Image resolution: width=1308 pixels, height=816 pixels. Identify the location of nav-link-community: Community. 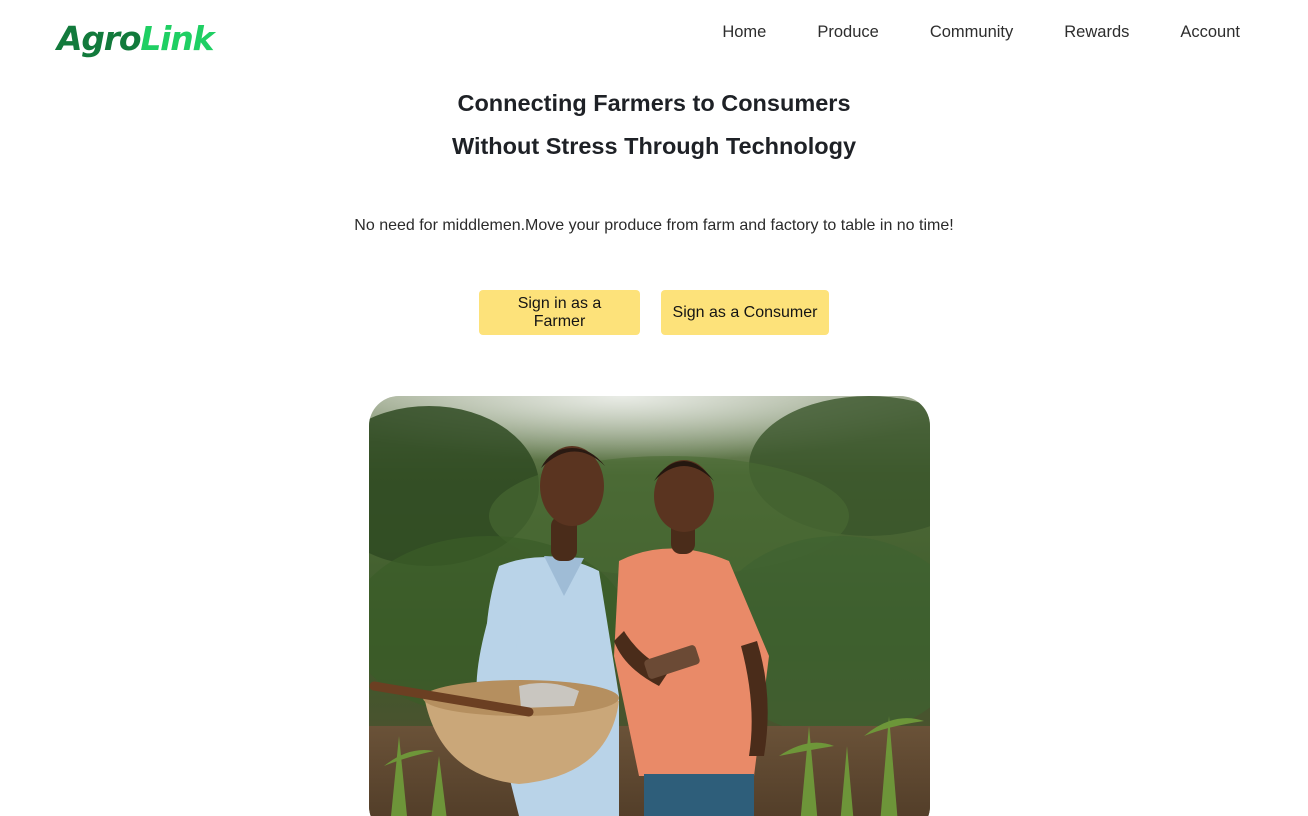
(971, 32).